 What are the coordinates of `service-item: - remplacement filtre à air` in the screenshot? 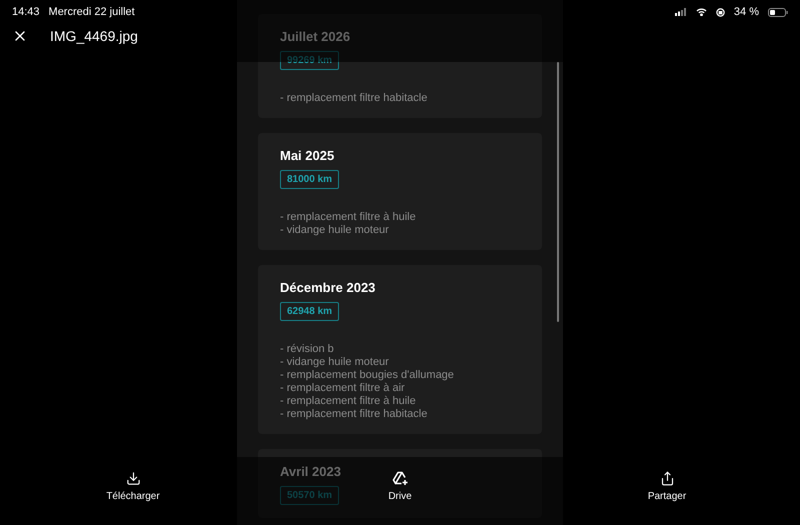 It's located at (343, 388).